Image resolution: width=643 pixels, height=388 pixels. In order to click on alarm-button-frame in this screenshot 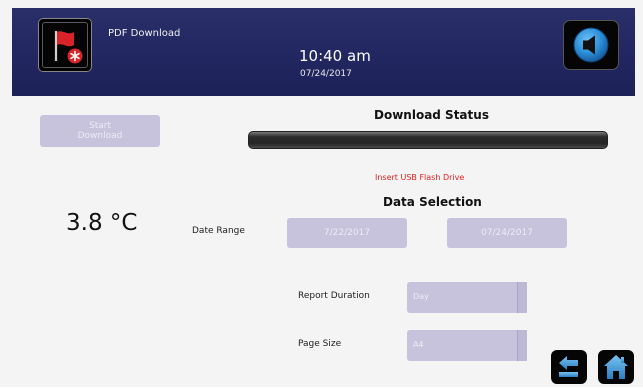, I will do `click(65, 45)`.